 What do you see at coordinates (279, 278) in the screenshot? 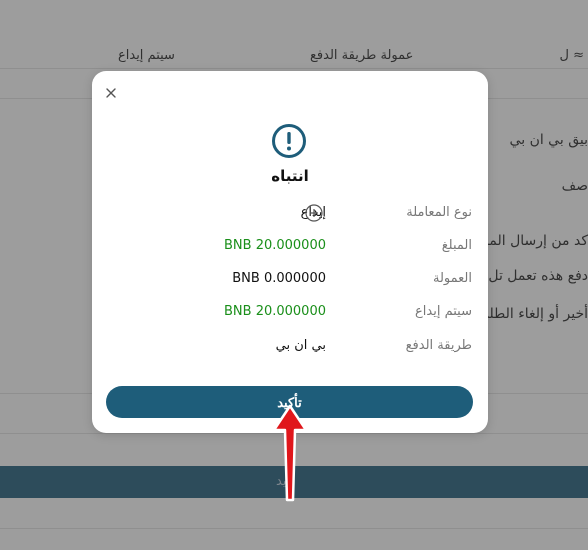
I see `detail-value: BNB 0.000000` at bounding box center [279, 278].